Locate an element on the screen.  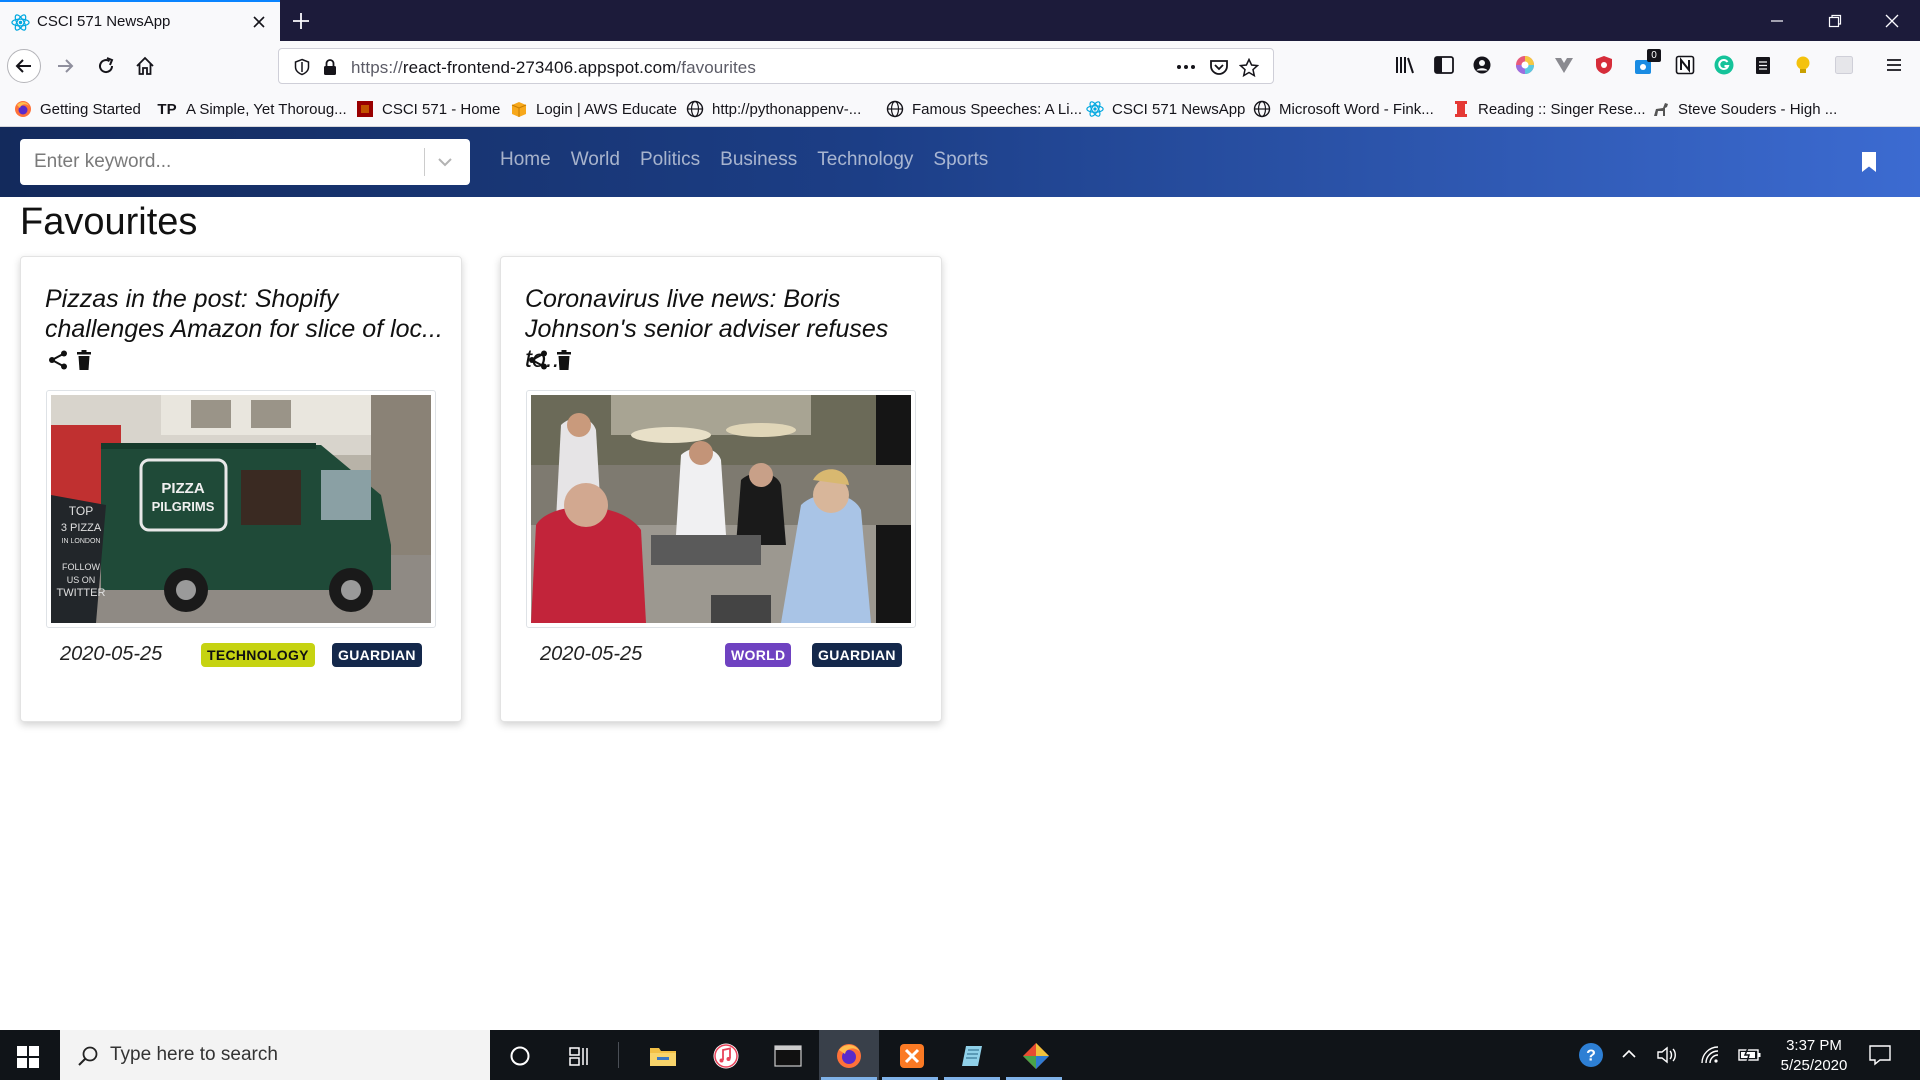
volume-icon is located at coordinates (1667, 1055).